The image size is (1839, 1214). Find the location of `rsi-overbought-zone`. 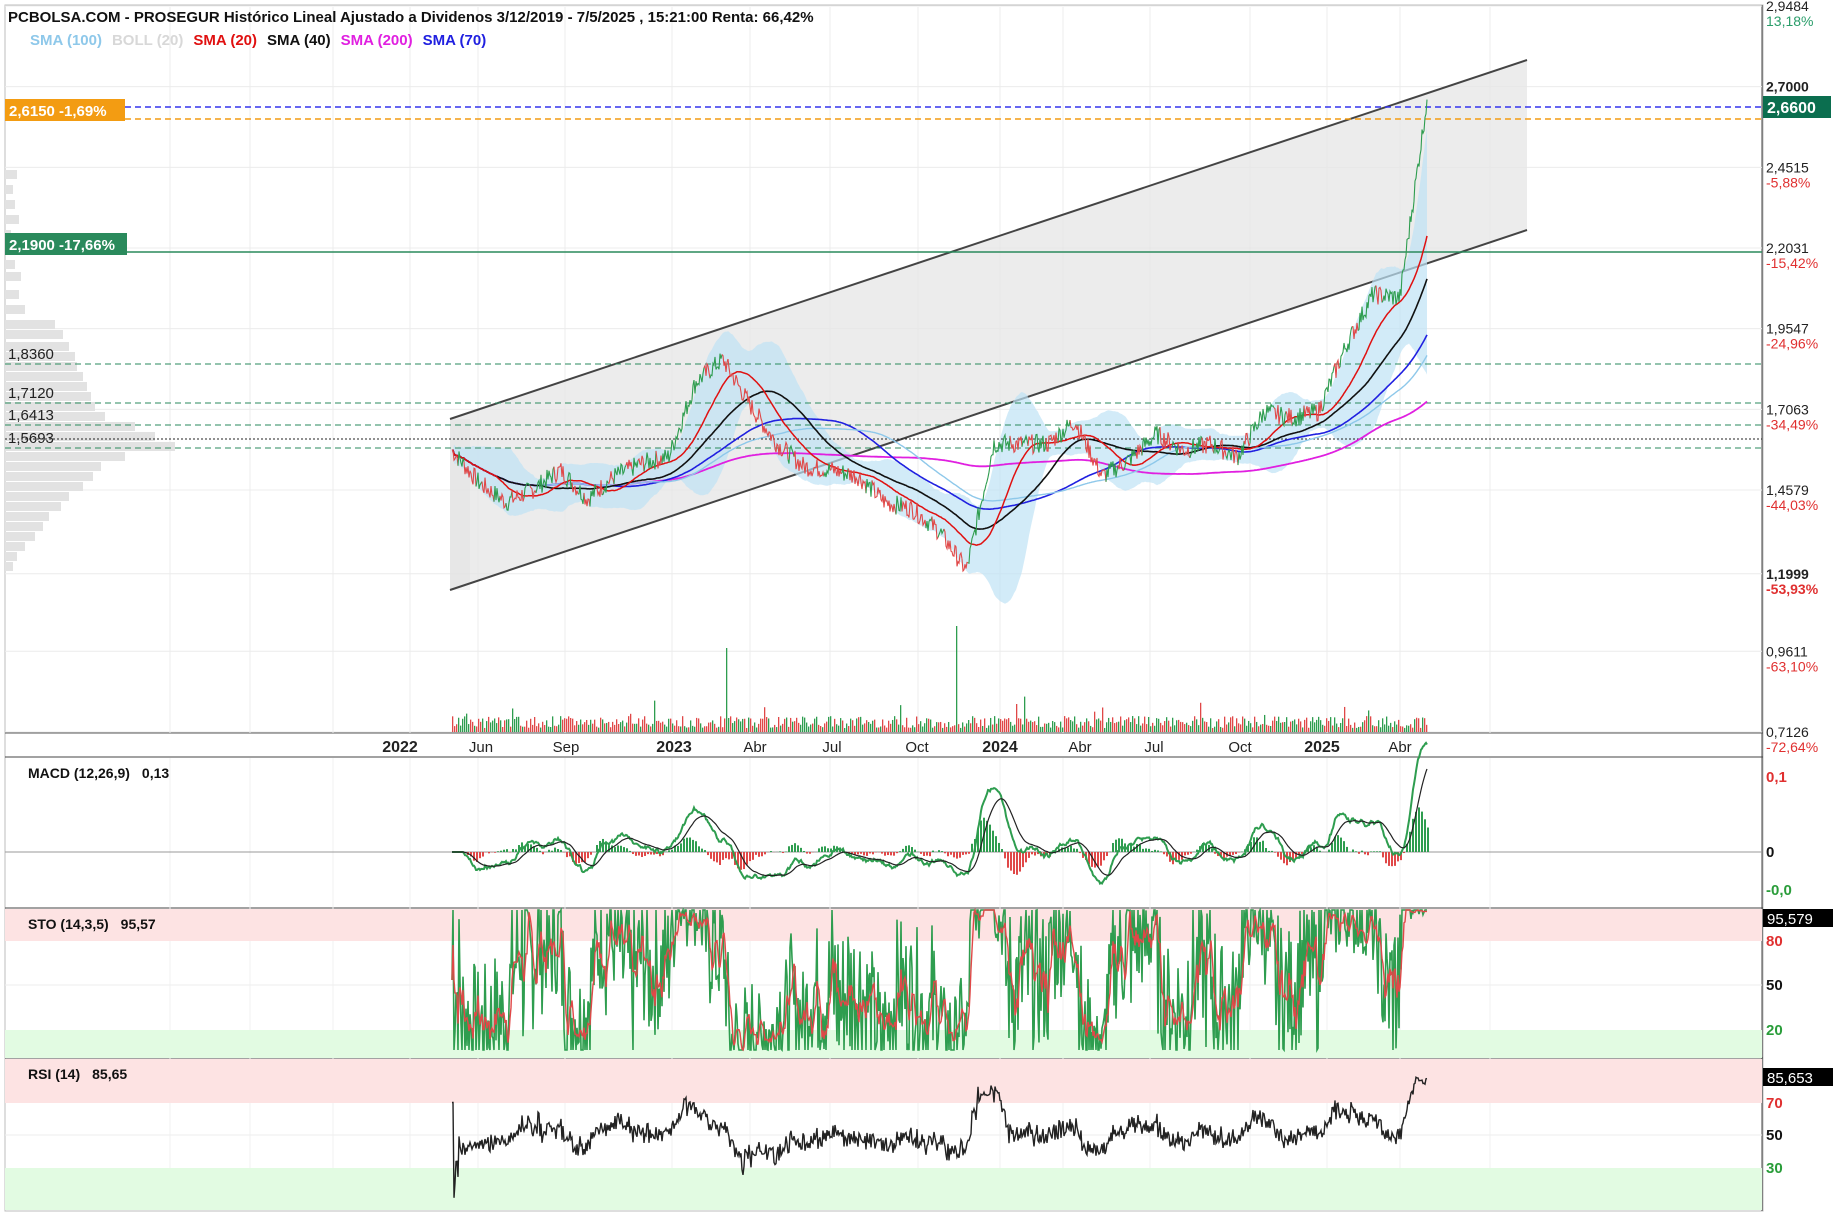

rsi-overbought-zone is located at coordinates (883, 1081).